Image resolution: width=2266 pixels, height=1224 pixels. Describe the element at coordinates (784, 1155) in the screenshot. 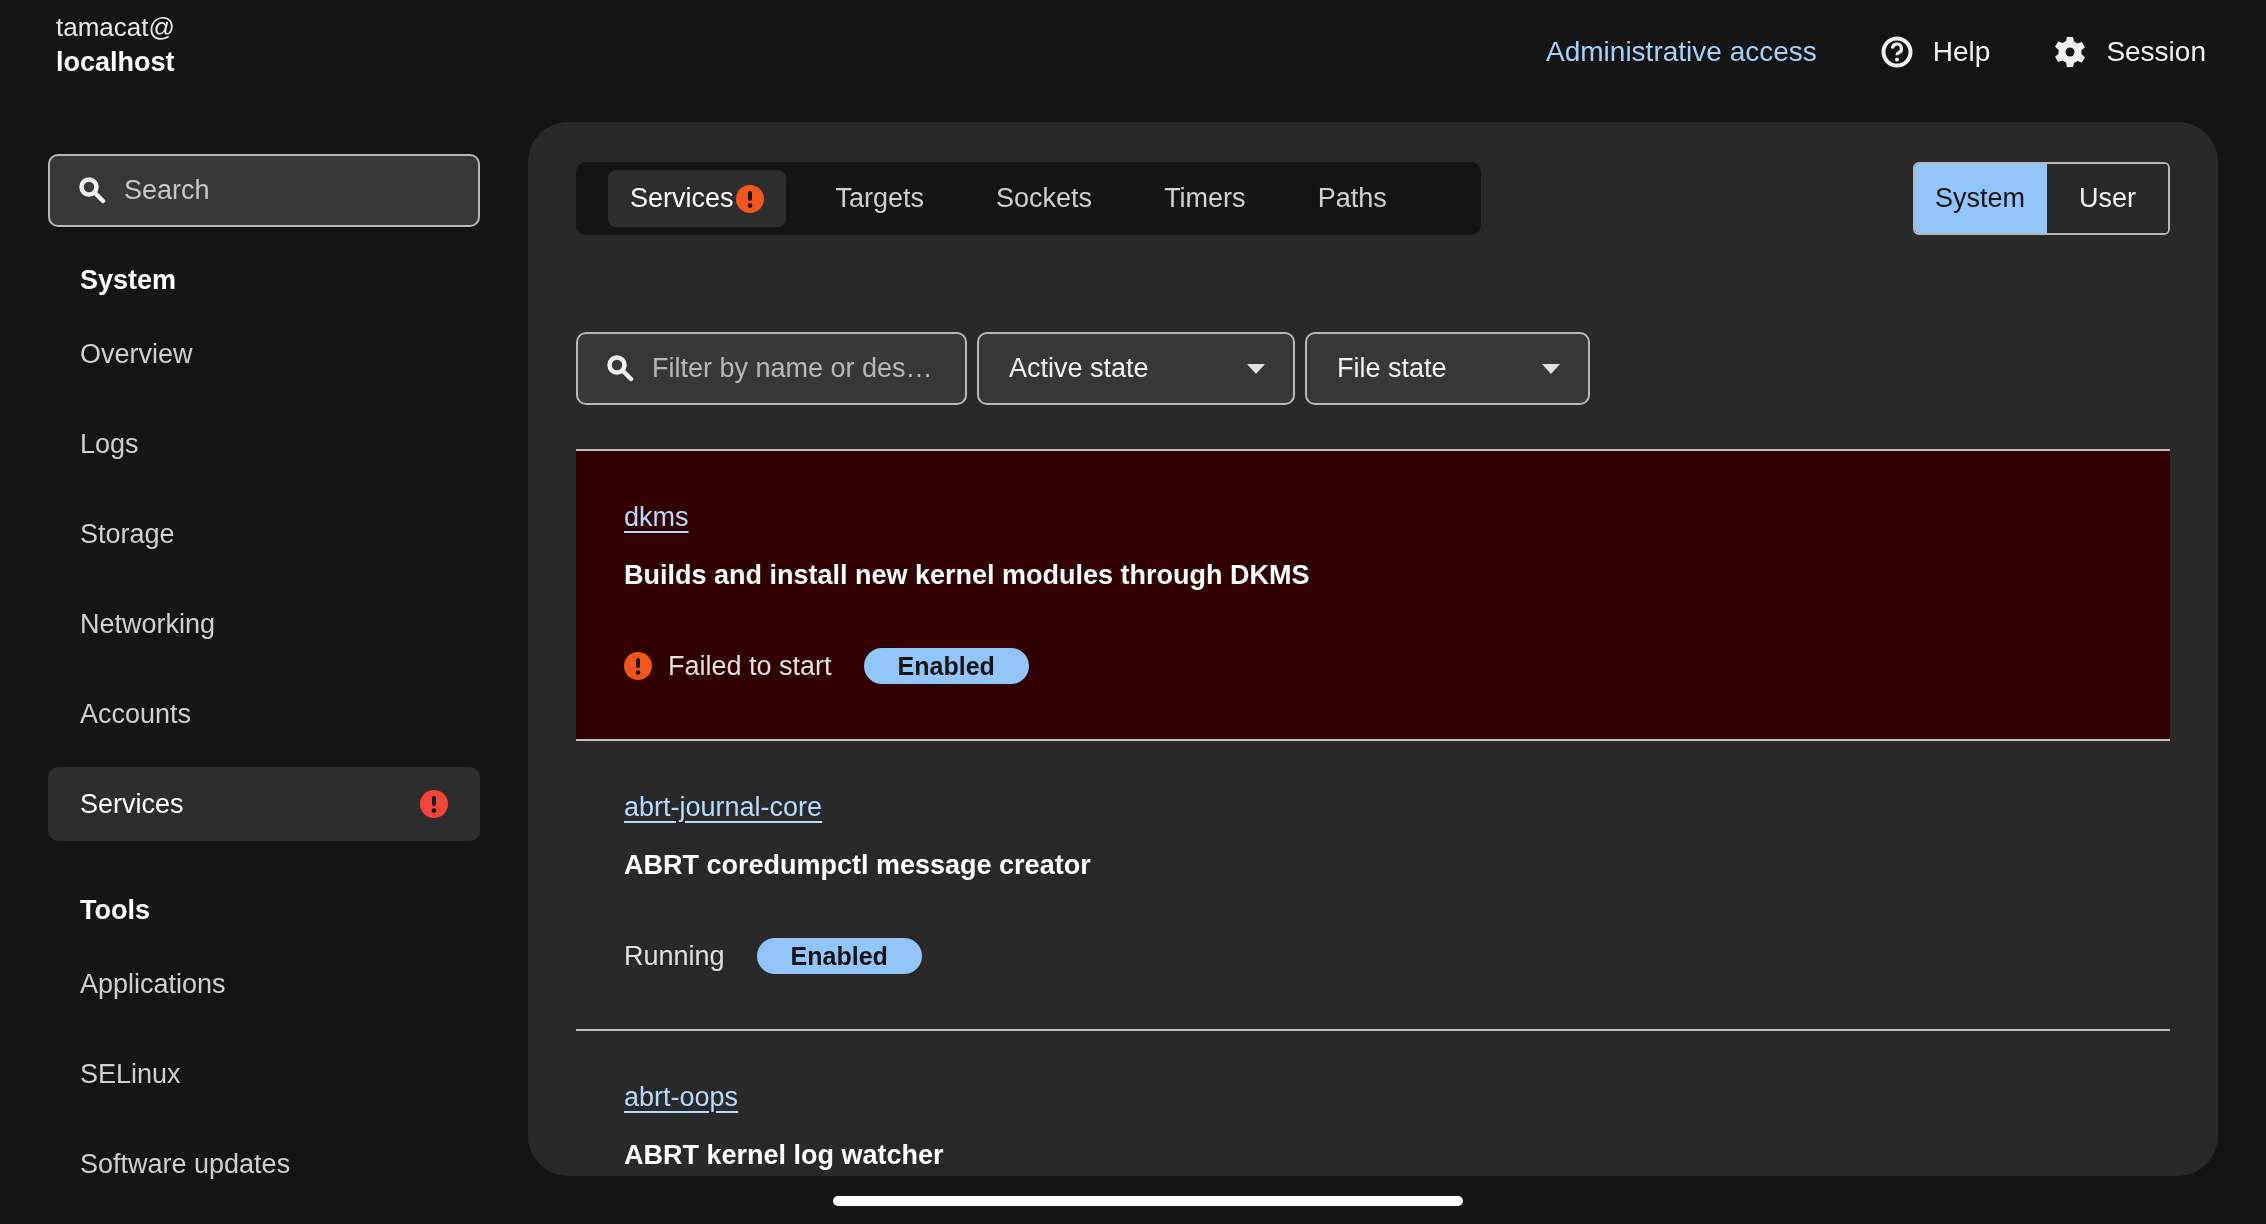

I see `service-description: ABRT kernel log watcher` at that location.